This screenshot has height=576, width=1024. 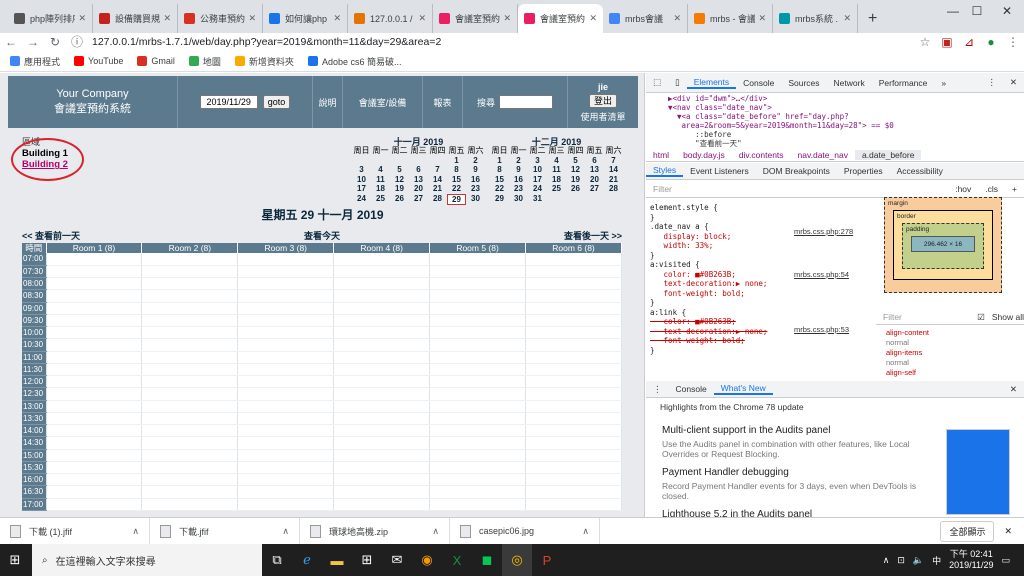 What do you see at coordinates (77, 41) in the screenshot?
I see `info-icon: ⓘ` at bounding box center [77, 41].